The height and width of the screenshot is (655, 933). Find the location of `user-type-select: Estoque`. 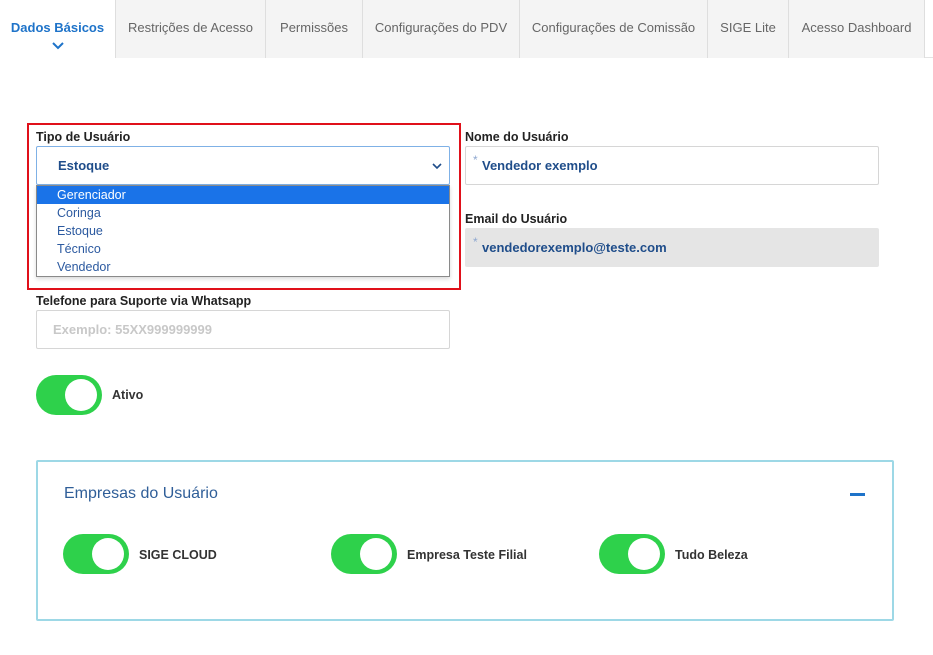

user-type-select: Estoque is located at coordinates (243, 165).